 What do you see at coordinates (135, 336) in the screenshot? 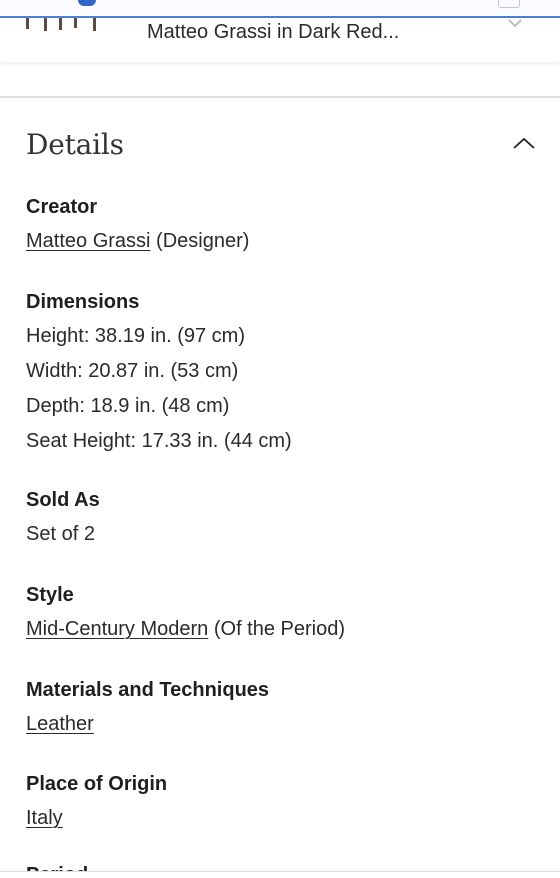
I see `height-dimension: Height: 38.19 in. (97 cm)` at bounding box center [135, 336].